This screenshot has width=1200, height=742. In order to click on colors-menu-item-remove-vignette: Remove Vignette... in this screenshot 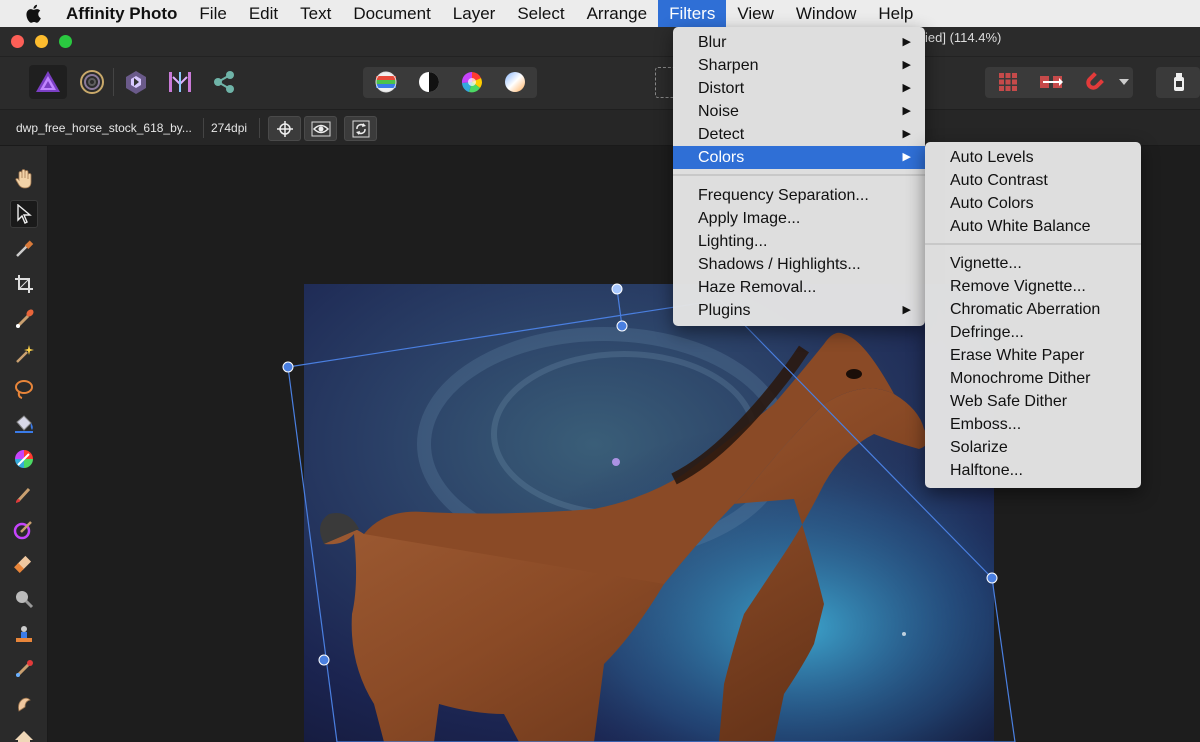, I will do `click(1033, 286)`.